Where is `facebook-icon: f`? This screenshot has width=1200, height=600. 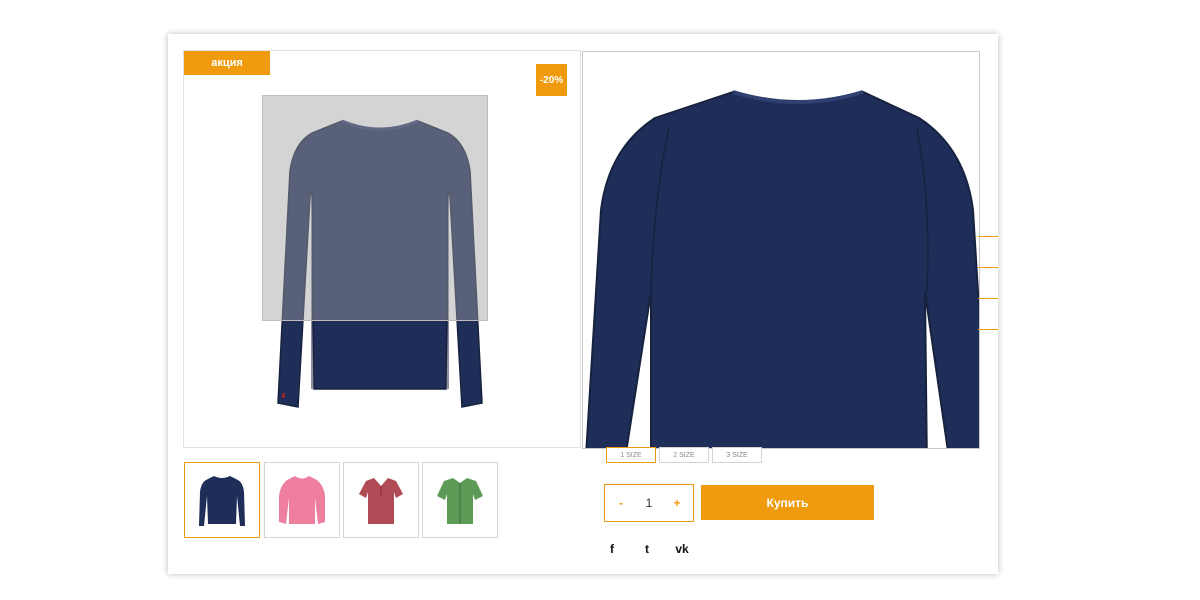
facebook-icon: f is located at coordinates (612, 549).